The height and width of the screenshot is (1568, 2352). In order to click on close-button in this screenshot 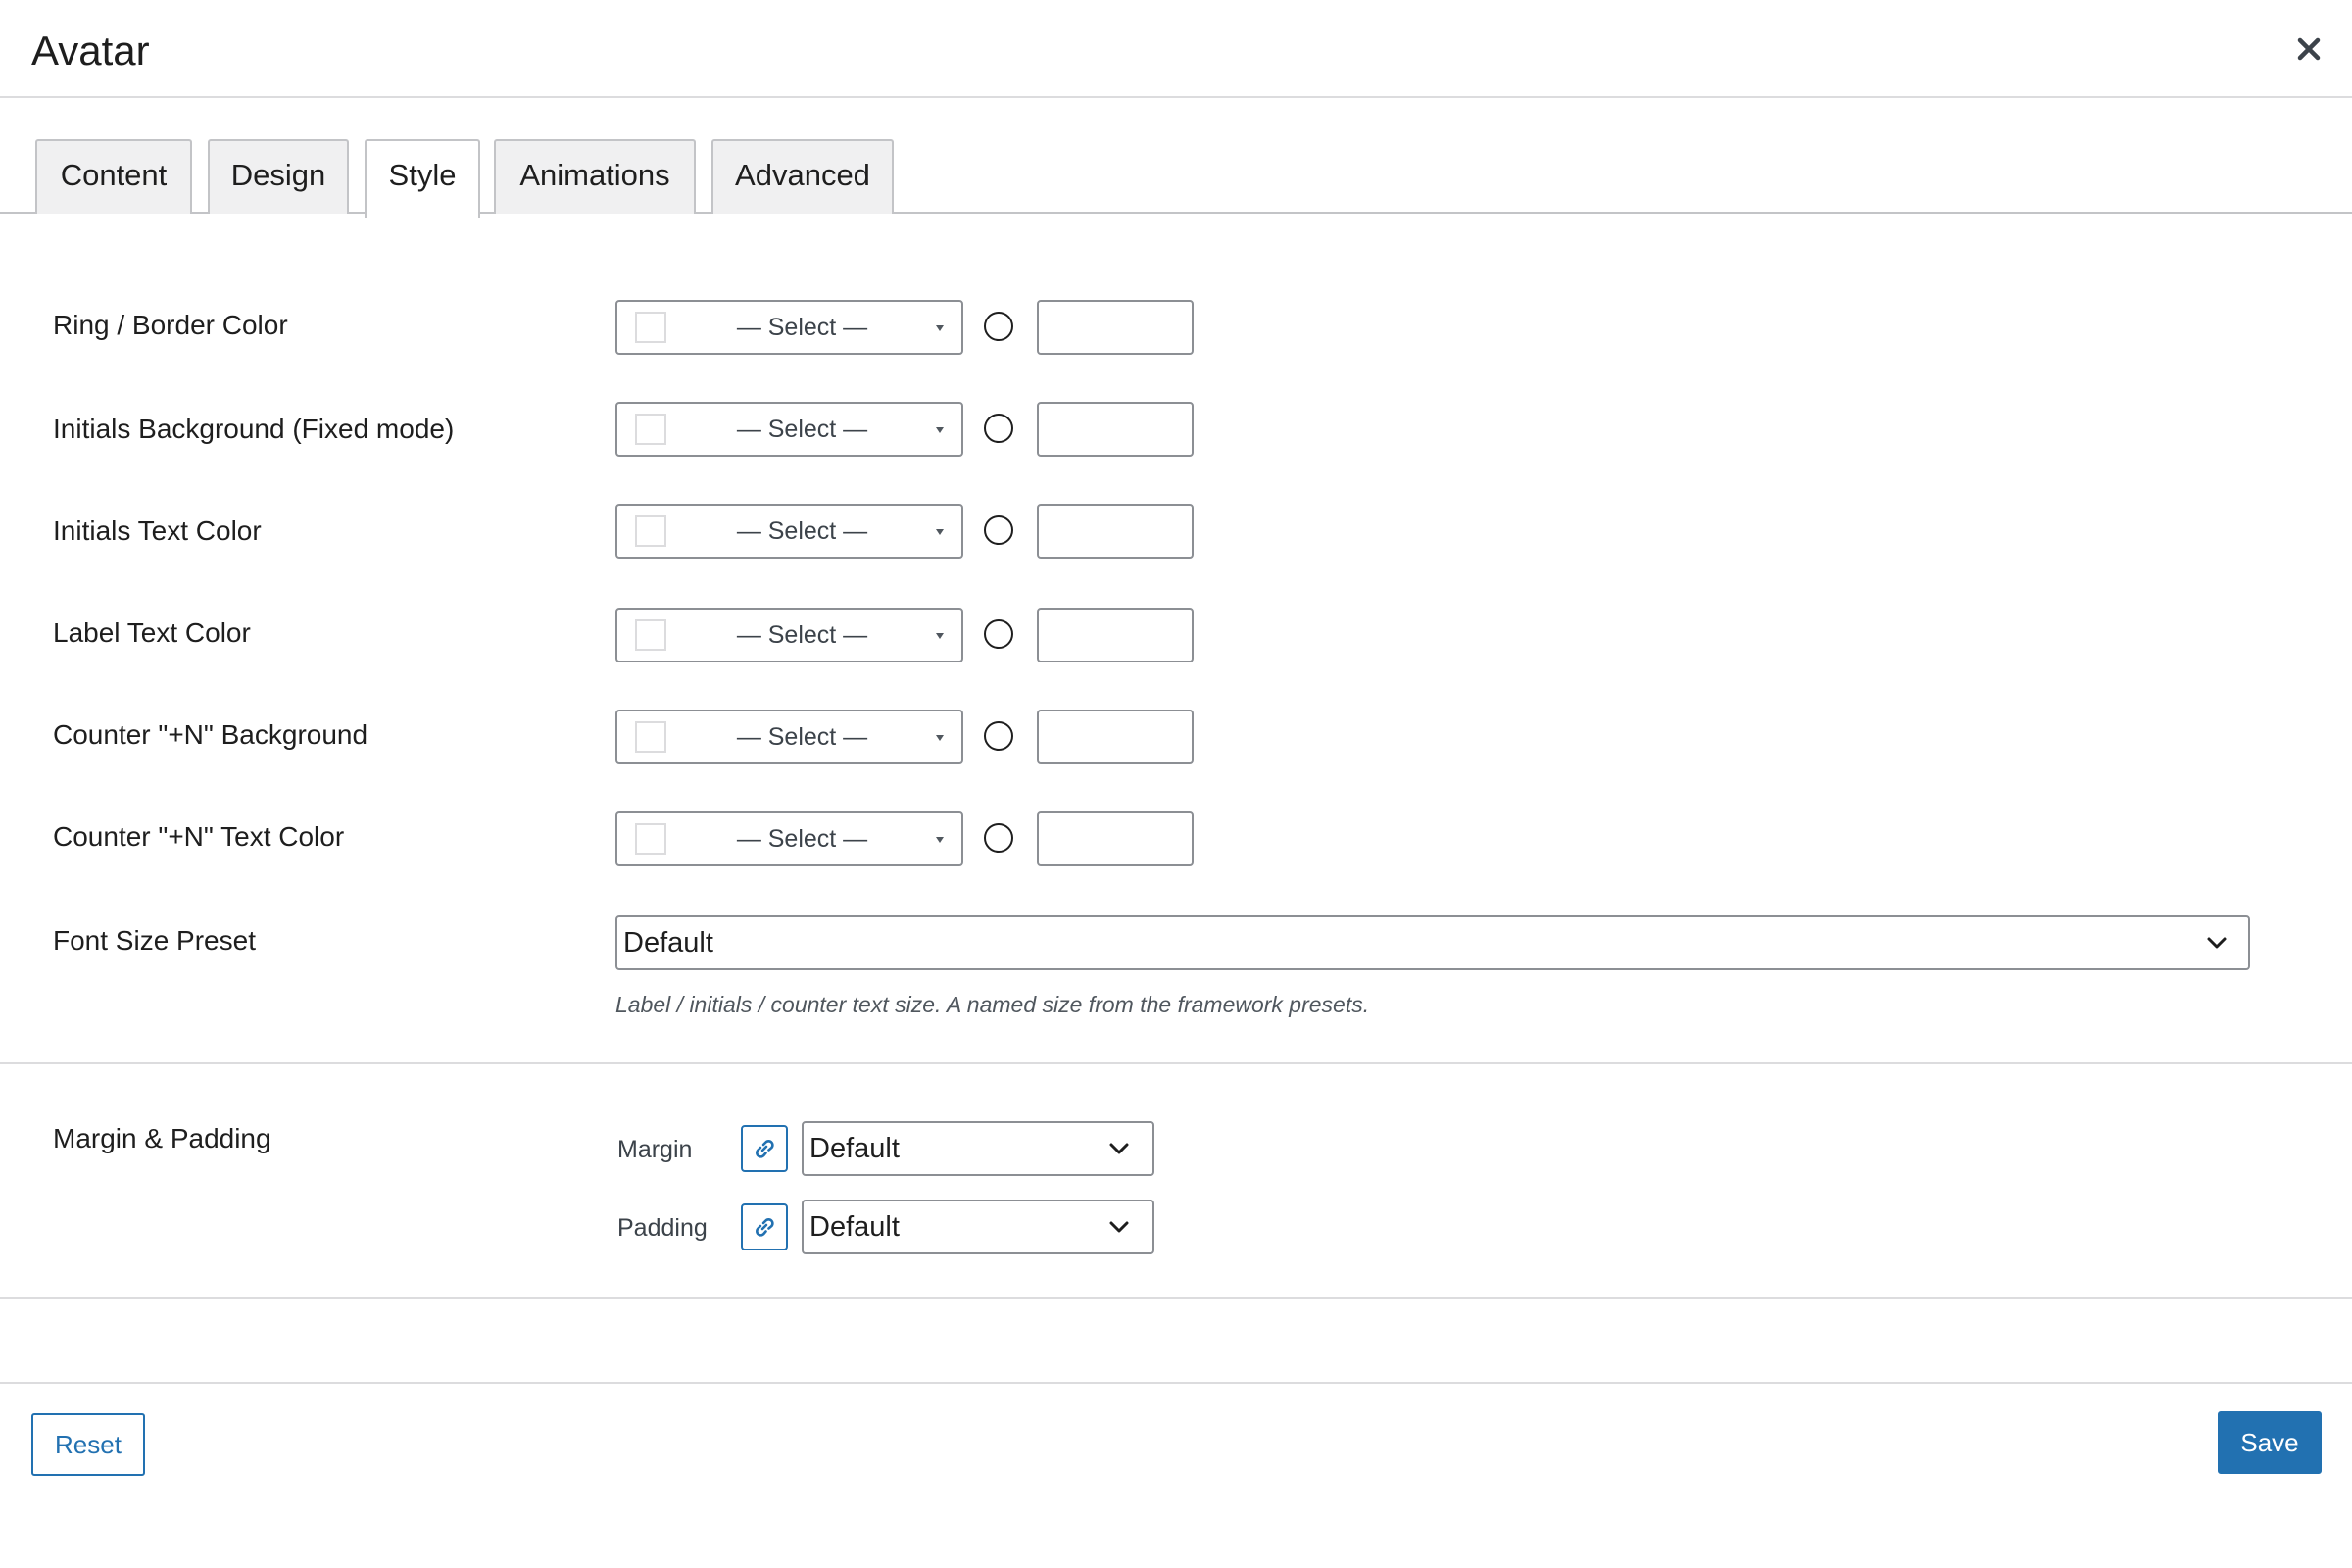, I will do `click(2308, 49)`.